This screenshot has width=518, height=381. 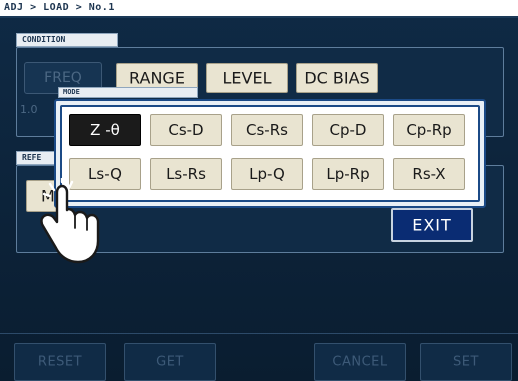 I want to click on range-button-label: RANGE, so click(x=157, y=78).